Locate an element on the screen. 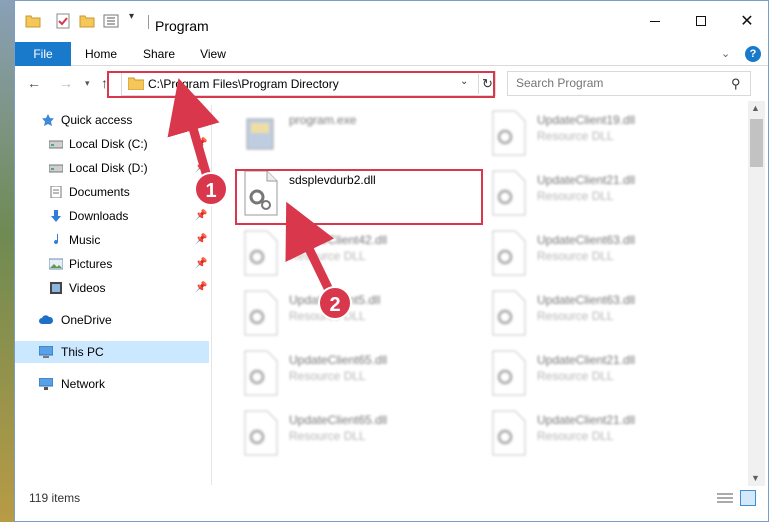 The image size is (769, 522). close-icon: ✕ is located at coordinates (747, 21).